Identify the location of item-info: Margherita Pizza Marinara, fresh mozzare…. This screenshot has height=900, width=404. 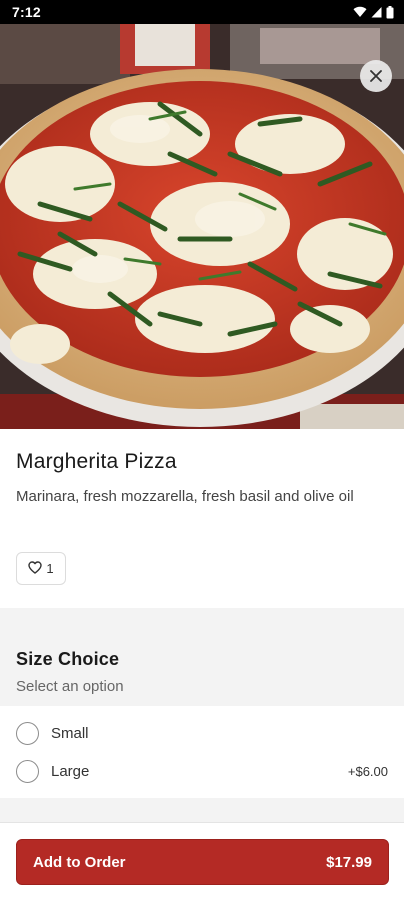
(202, 478).